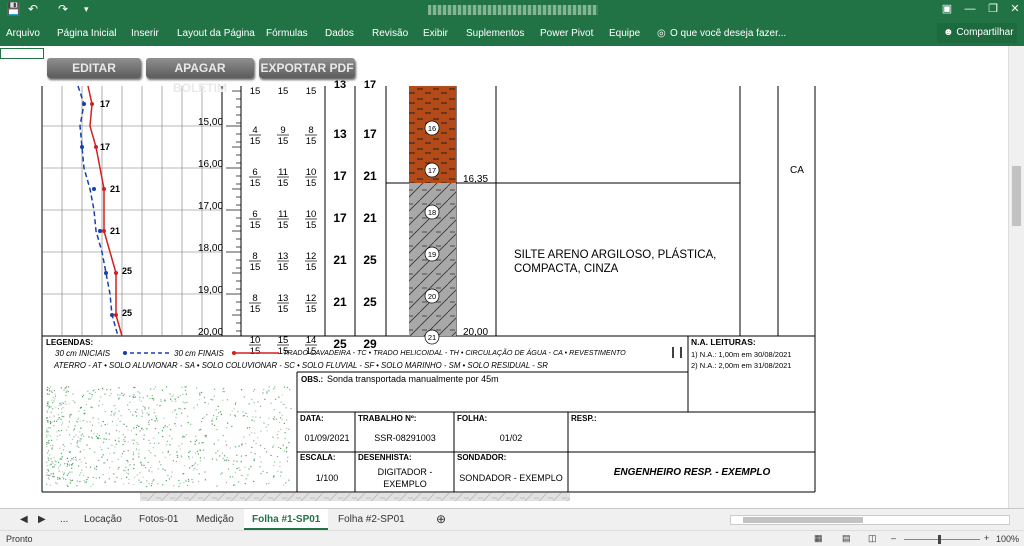  Describe the element at coordinates (340, 134) in the screenshot. I see `nspt-value: 13` at that location.